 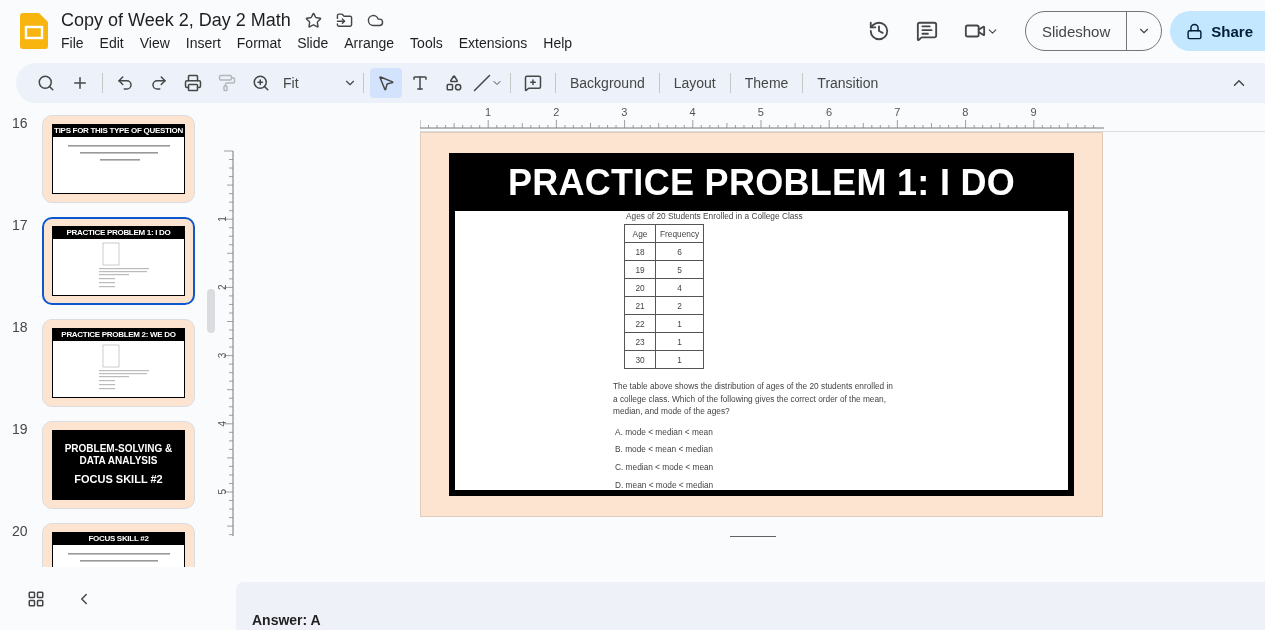 I want to click on thumbnail-title: PRACTICE PROBLEM 2: WE DO, so click(x=118, y=335).